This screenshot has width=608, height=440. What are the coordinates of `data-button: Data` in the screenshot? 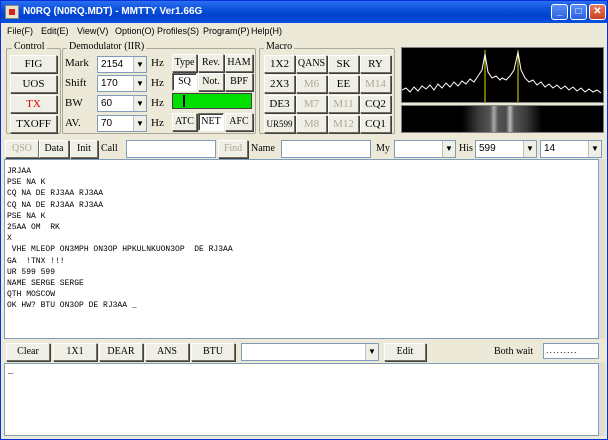 It's located at (54, 149).